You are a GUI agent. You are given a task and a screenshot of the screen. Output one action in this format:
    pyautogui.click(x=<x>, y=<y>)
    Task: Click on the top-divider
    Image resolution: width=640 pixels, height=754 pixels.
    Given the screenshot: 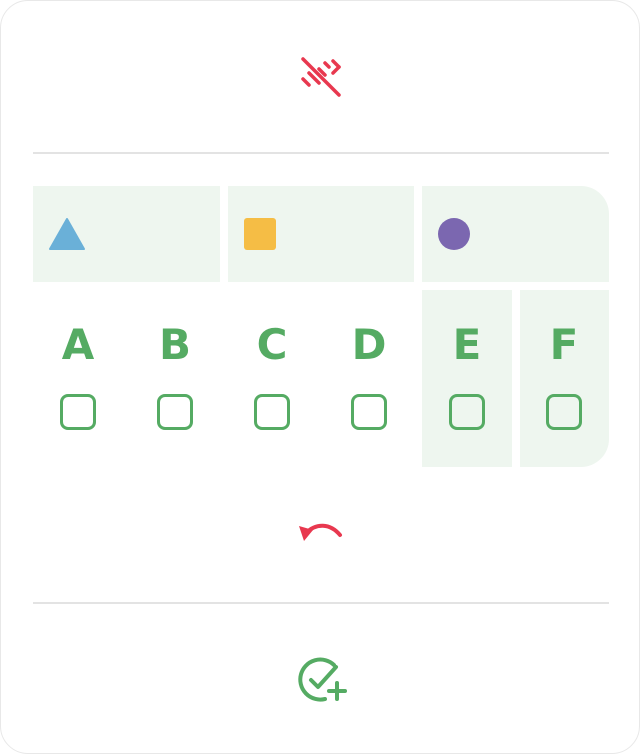 What is the action you would take?
    pyautogui.click(x=321, y=153)
    